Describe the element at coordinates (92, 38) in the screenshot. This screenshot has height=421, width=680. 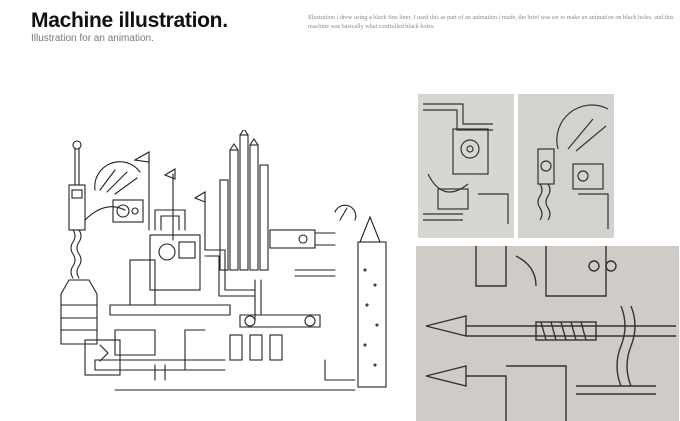
I see `page-subtitle: Illustration for an animation.` at that location.